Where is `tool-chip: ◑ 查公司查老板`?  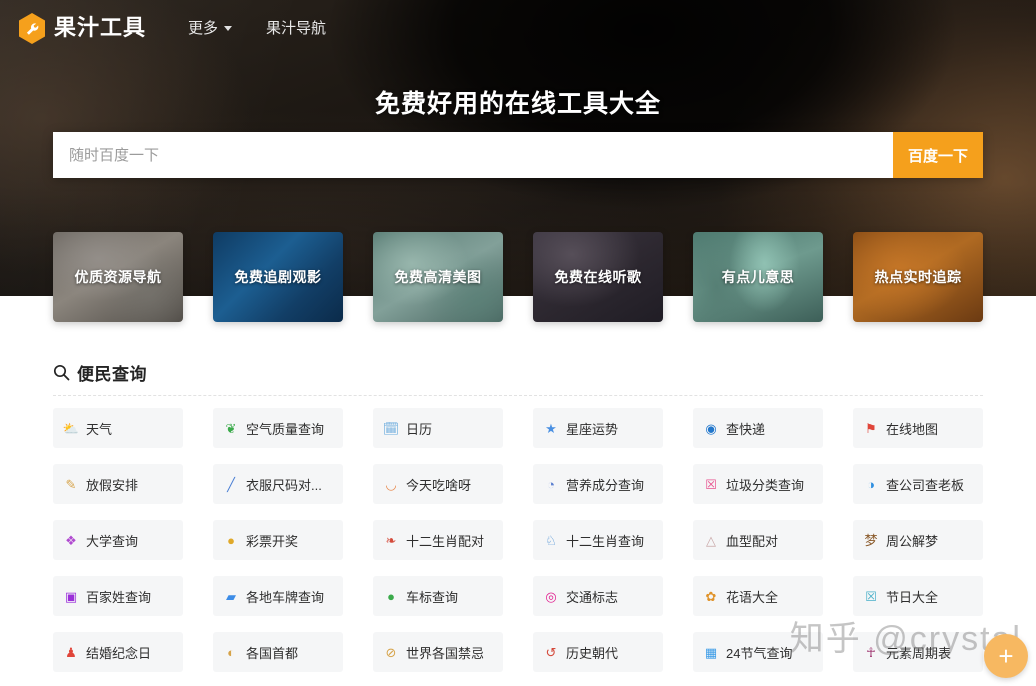 tool-chip: ◑ 查公司查老板 is located at coordinates (918, 484).